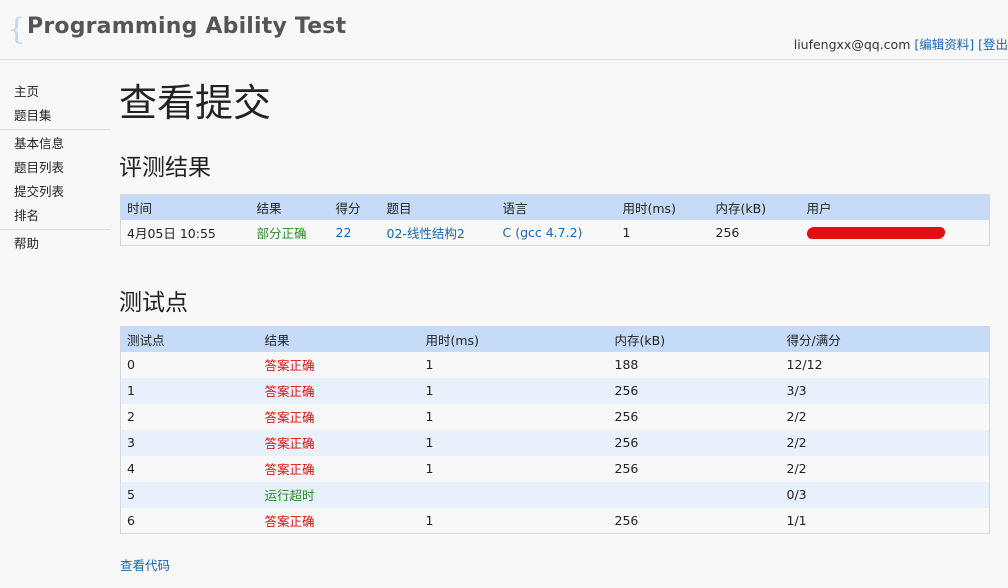 This screenshot has height=588, width=1008. Describe the element at coordinates (186, 26) in the screenshot. I see `site-logo: Programming Ability Test` at that location.